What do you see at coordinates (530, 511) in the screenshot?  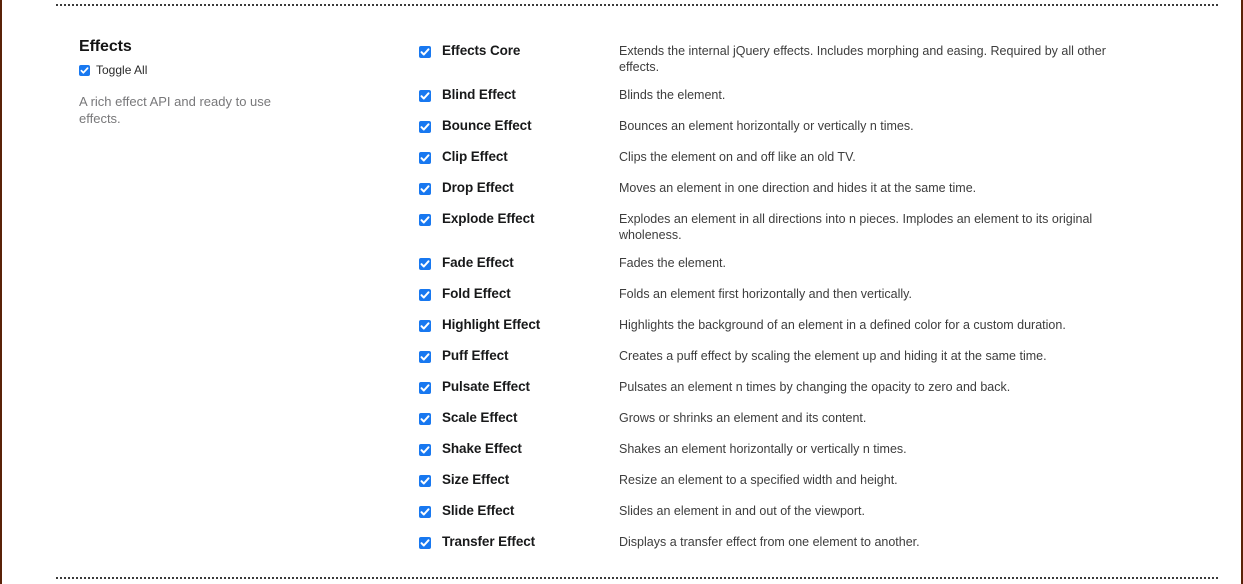 I see `effect-name: Slide Effect` at bounding box center [530, 511].